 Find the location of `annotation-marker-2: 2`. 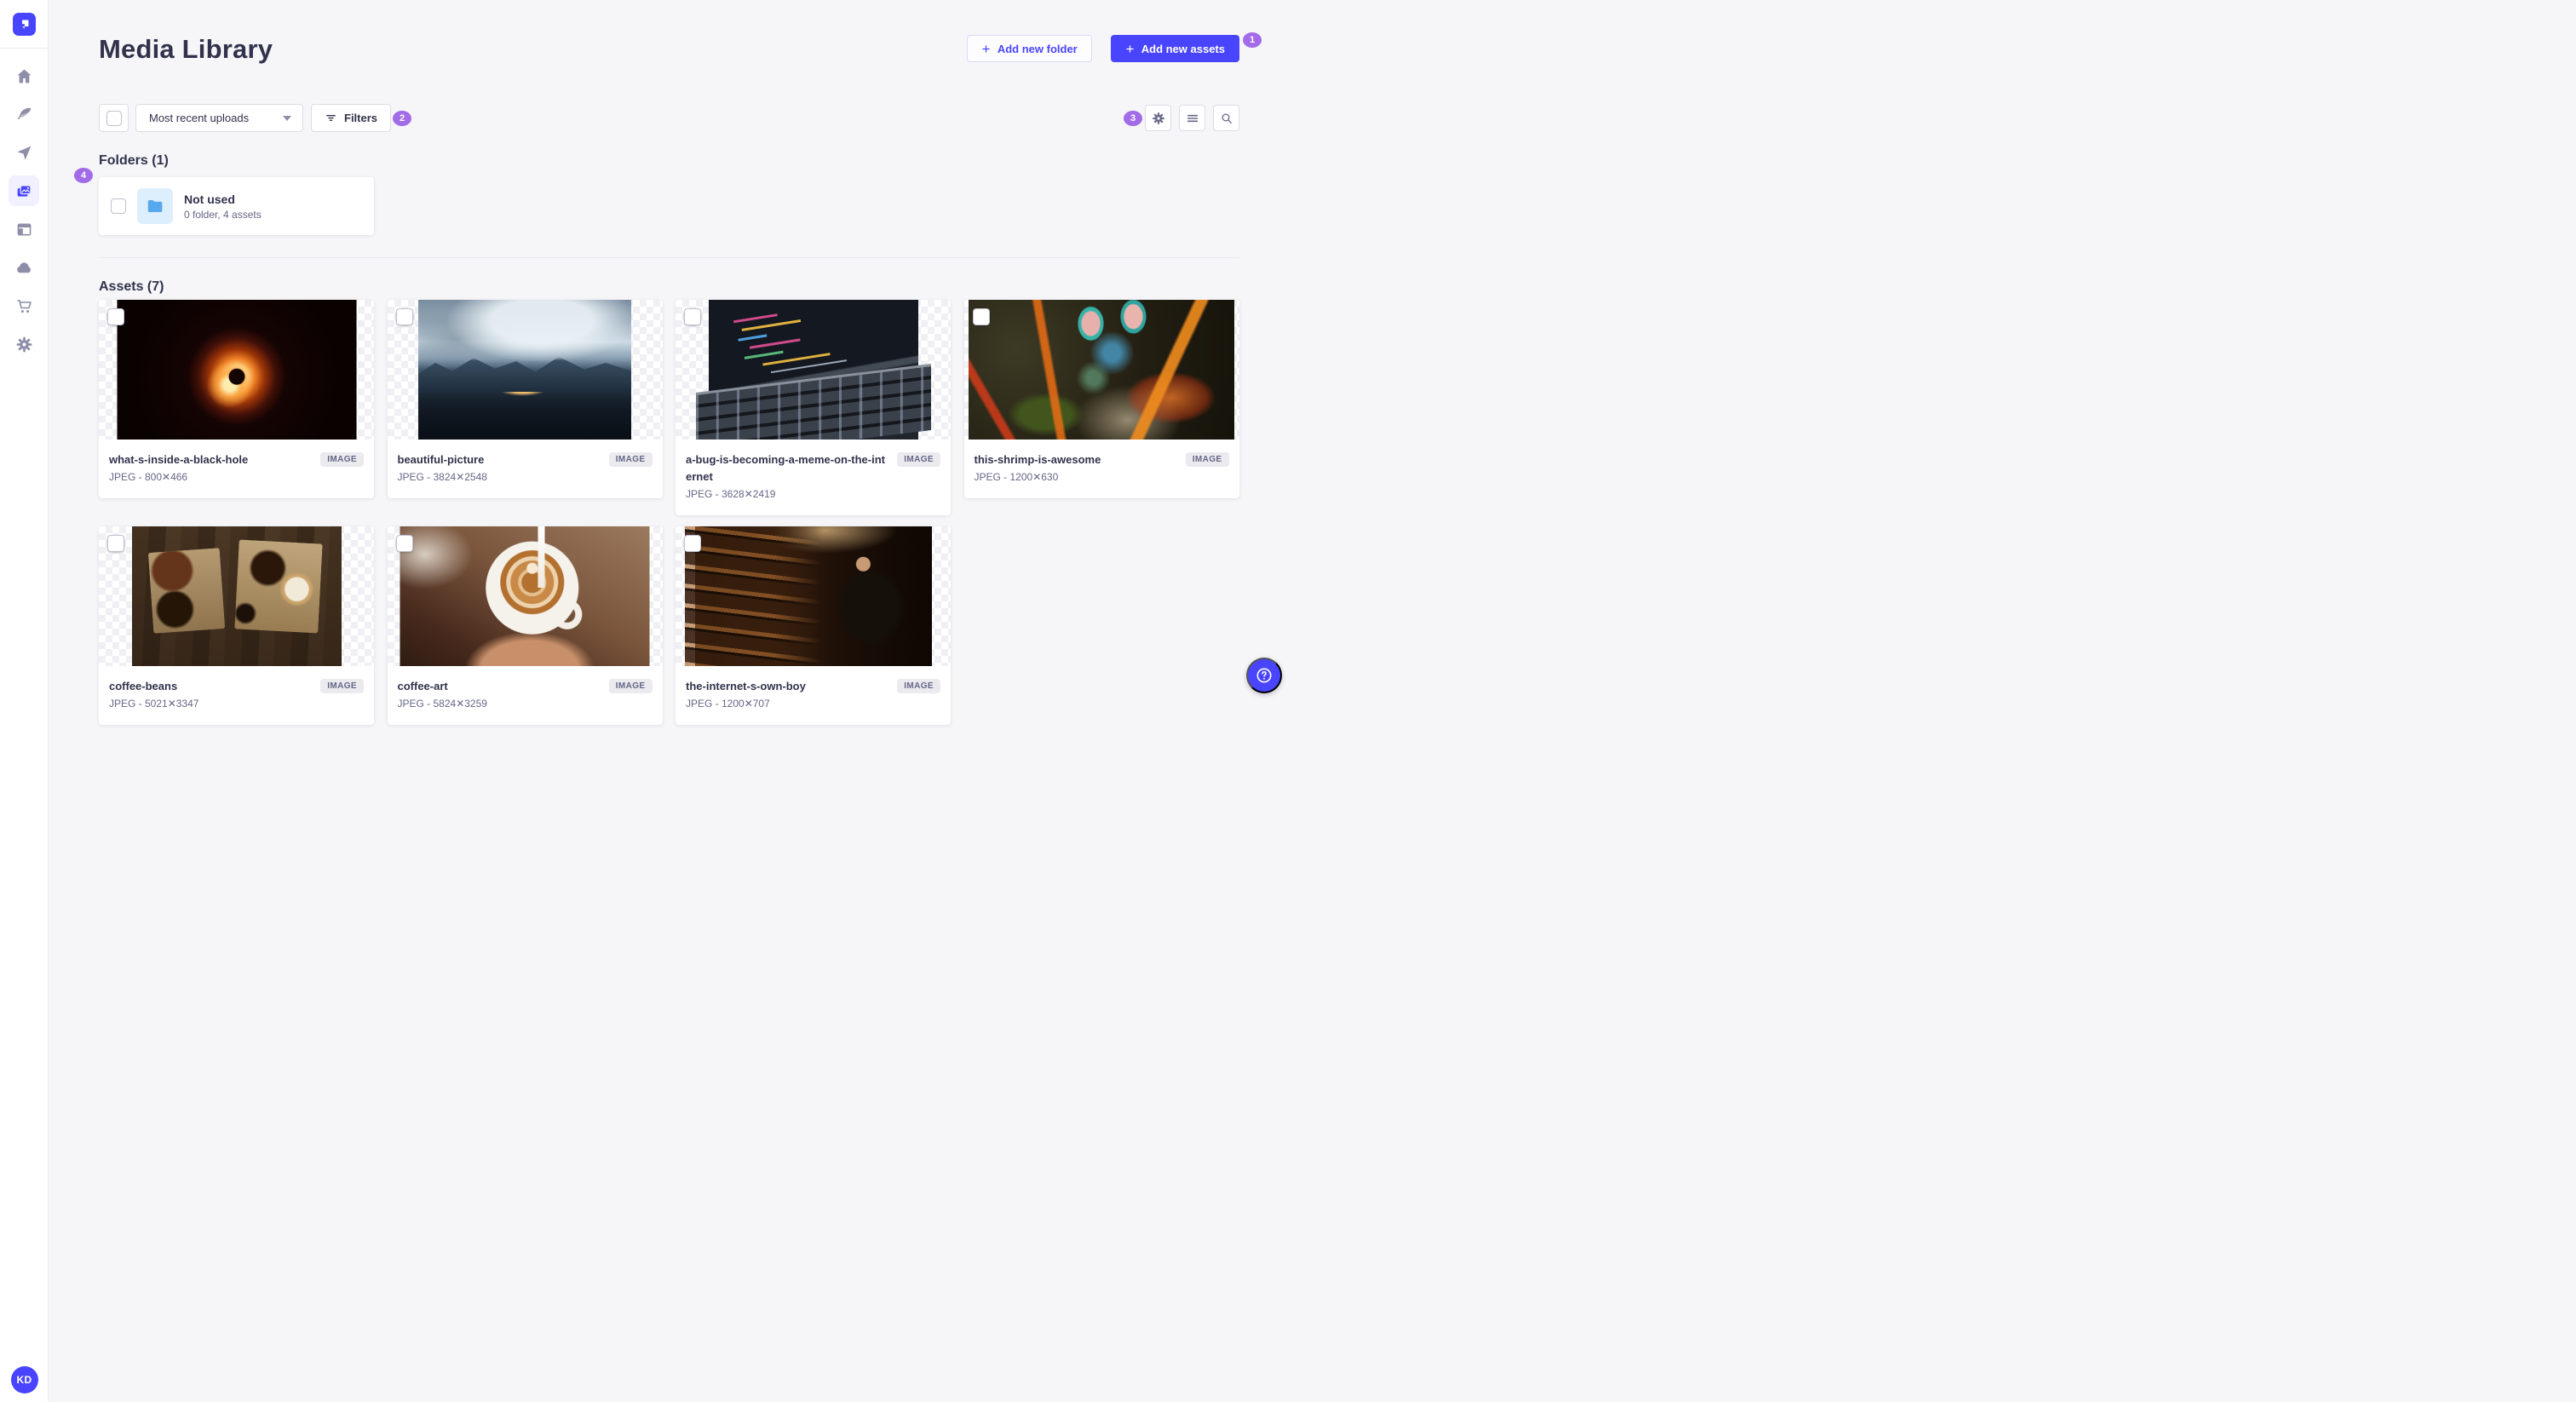

annotation-marker-2: 2 is located at coordinates (402, 118).